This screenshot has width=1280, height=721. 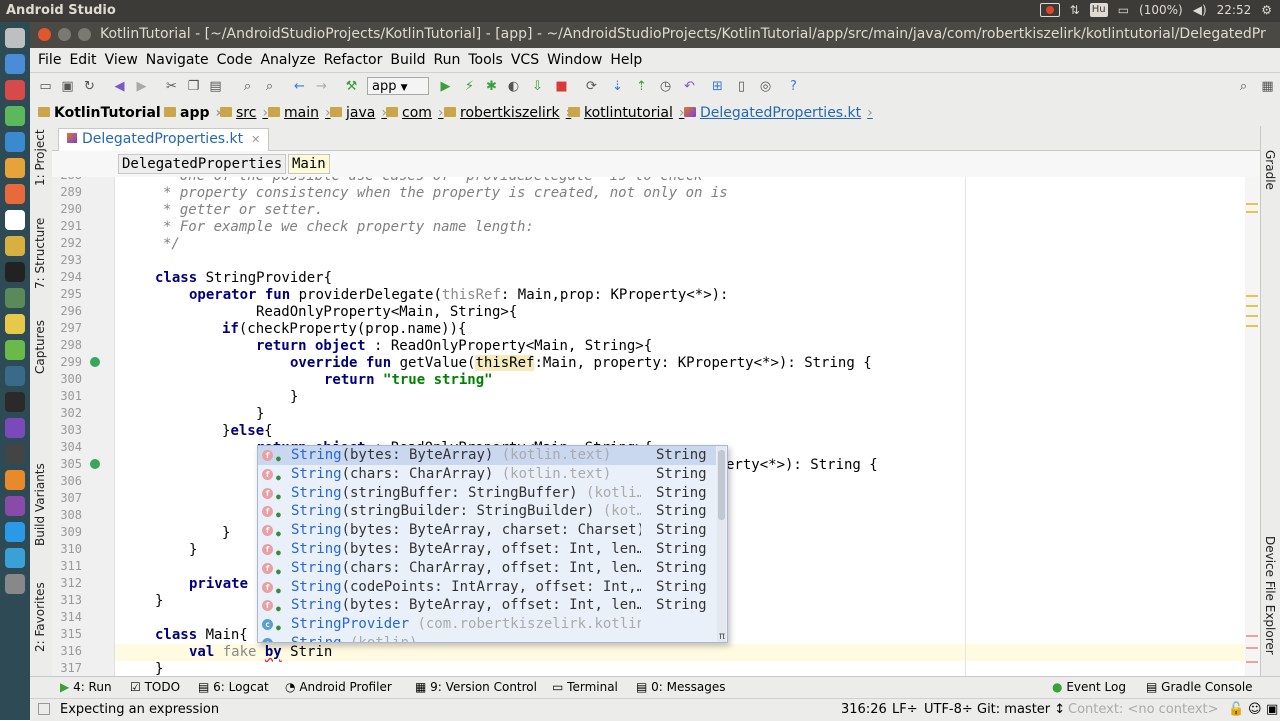 What do you see at coordinates (40, 347) in the screenshot?
I see `captures-tool-button: Captures` at bounding box center [40, 347].